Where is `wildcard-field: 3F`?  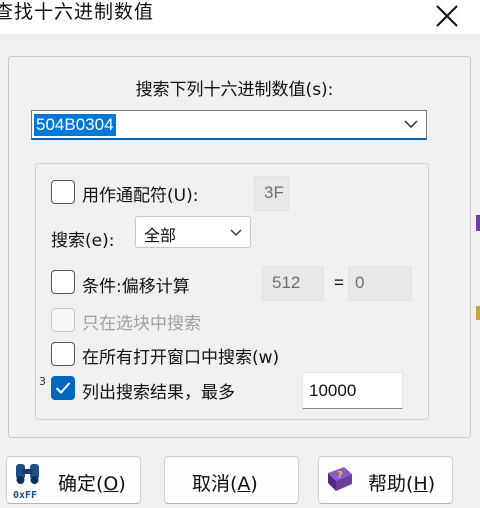 wildcard-field: 3F is located at coordinates (271, 193).